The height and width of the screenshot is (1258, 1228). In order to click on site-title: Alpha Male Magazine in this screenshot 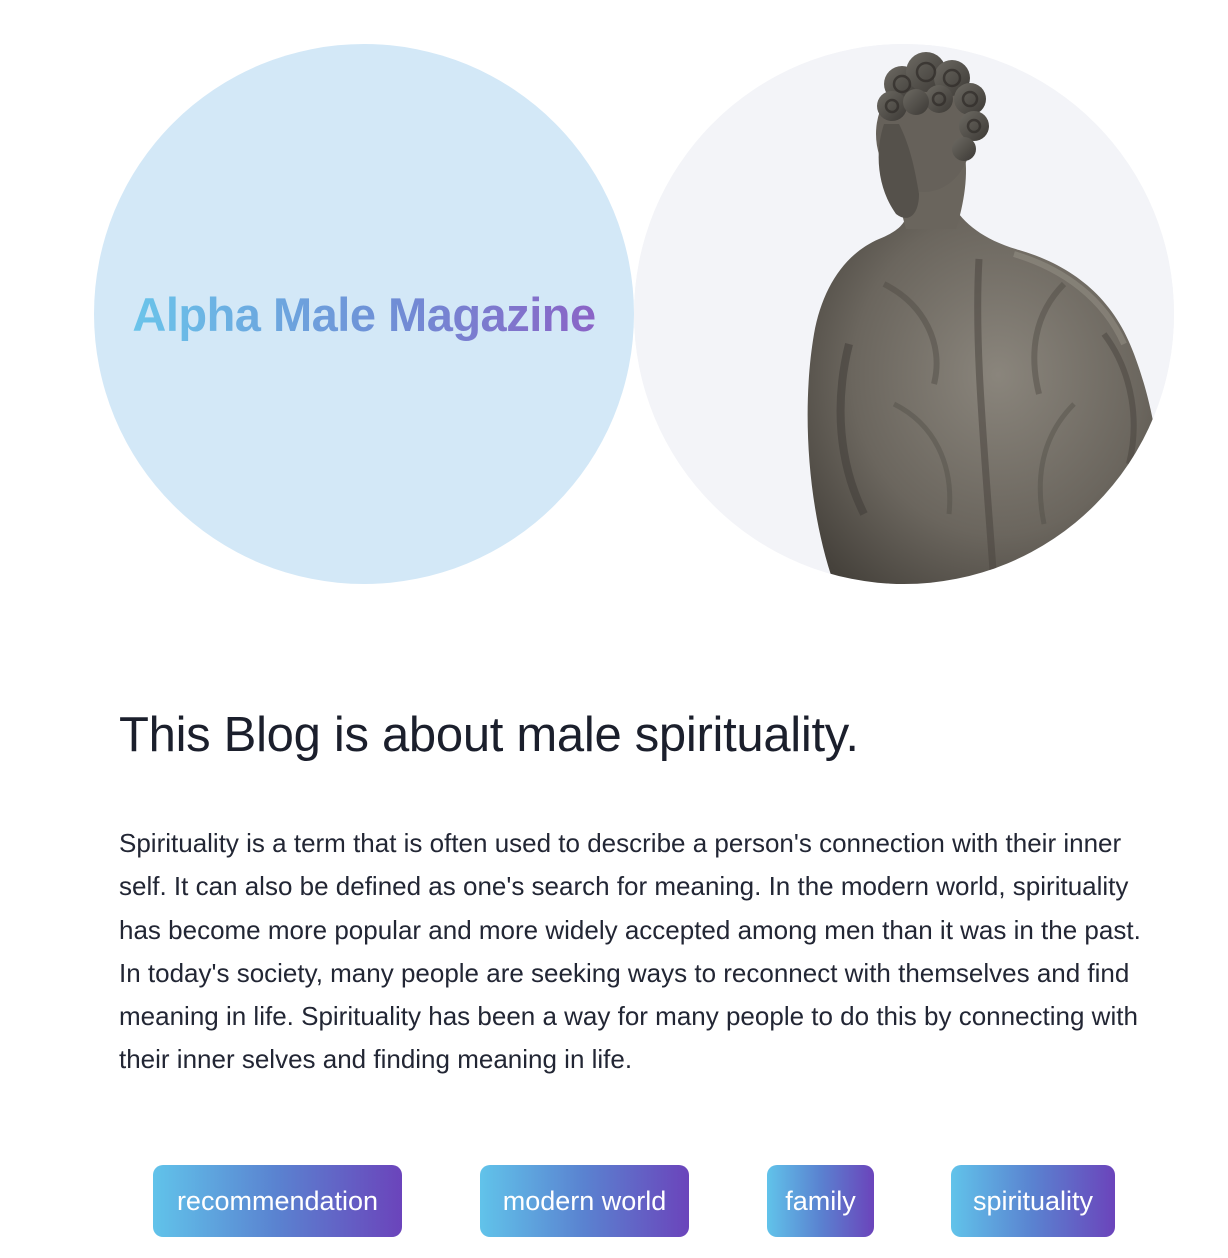, I will do `click(364, 314)`.